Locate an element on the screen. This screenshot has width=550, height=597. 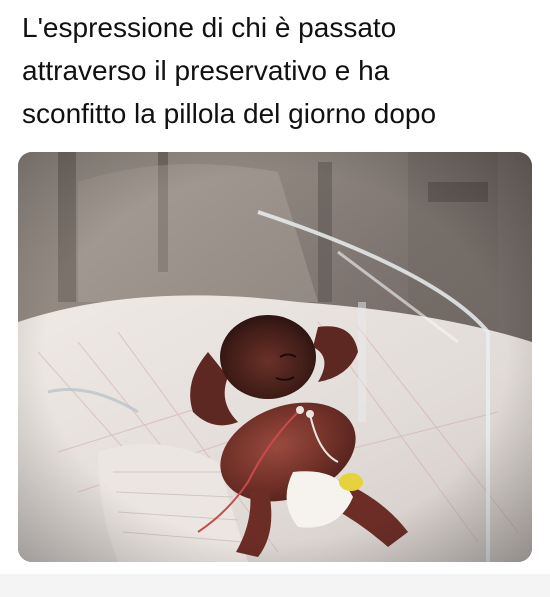
bottom-strip is located at coordinates (275, 585).